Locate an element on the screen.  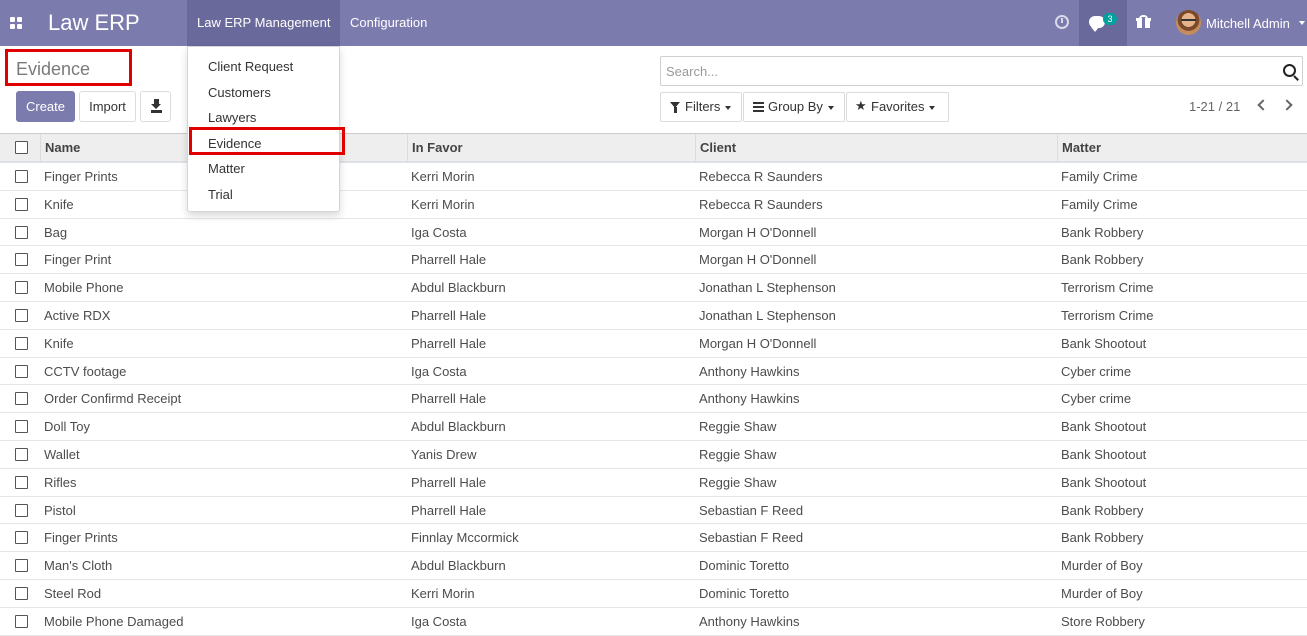
chat-count-badge: 3 is located at coordinates (1110, 19).